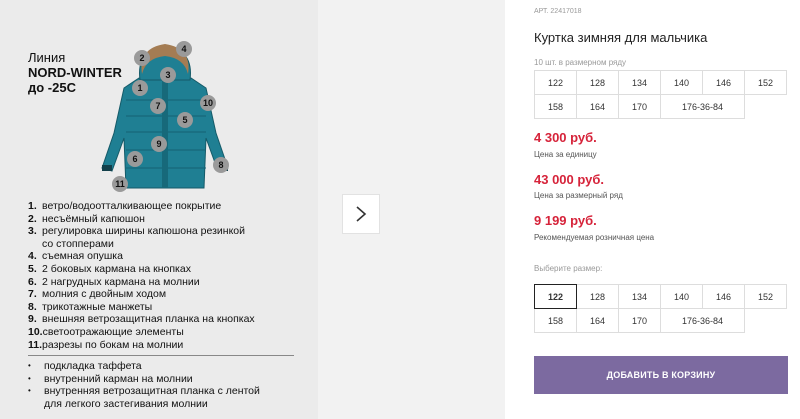 This screenshot has width=800, height=419. What do you see at coordinates (639, 320) in the screenshot?
I see `size-option-170: 170` at bounding box center [639, 320].